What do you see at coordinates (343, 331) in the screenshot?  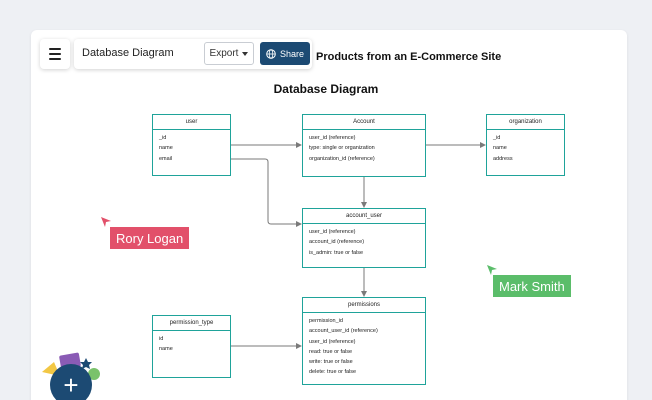 I see `entity-field: account_user_id (reference)` at bounding box center [343, 331].